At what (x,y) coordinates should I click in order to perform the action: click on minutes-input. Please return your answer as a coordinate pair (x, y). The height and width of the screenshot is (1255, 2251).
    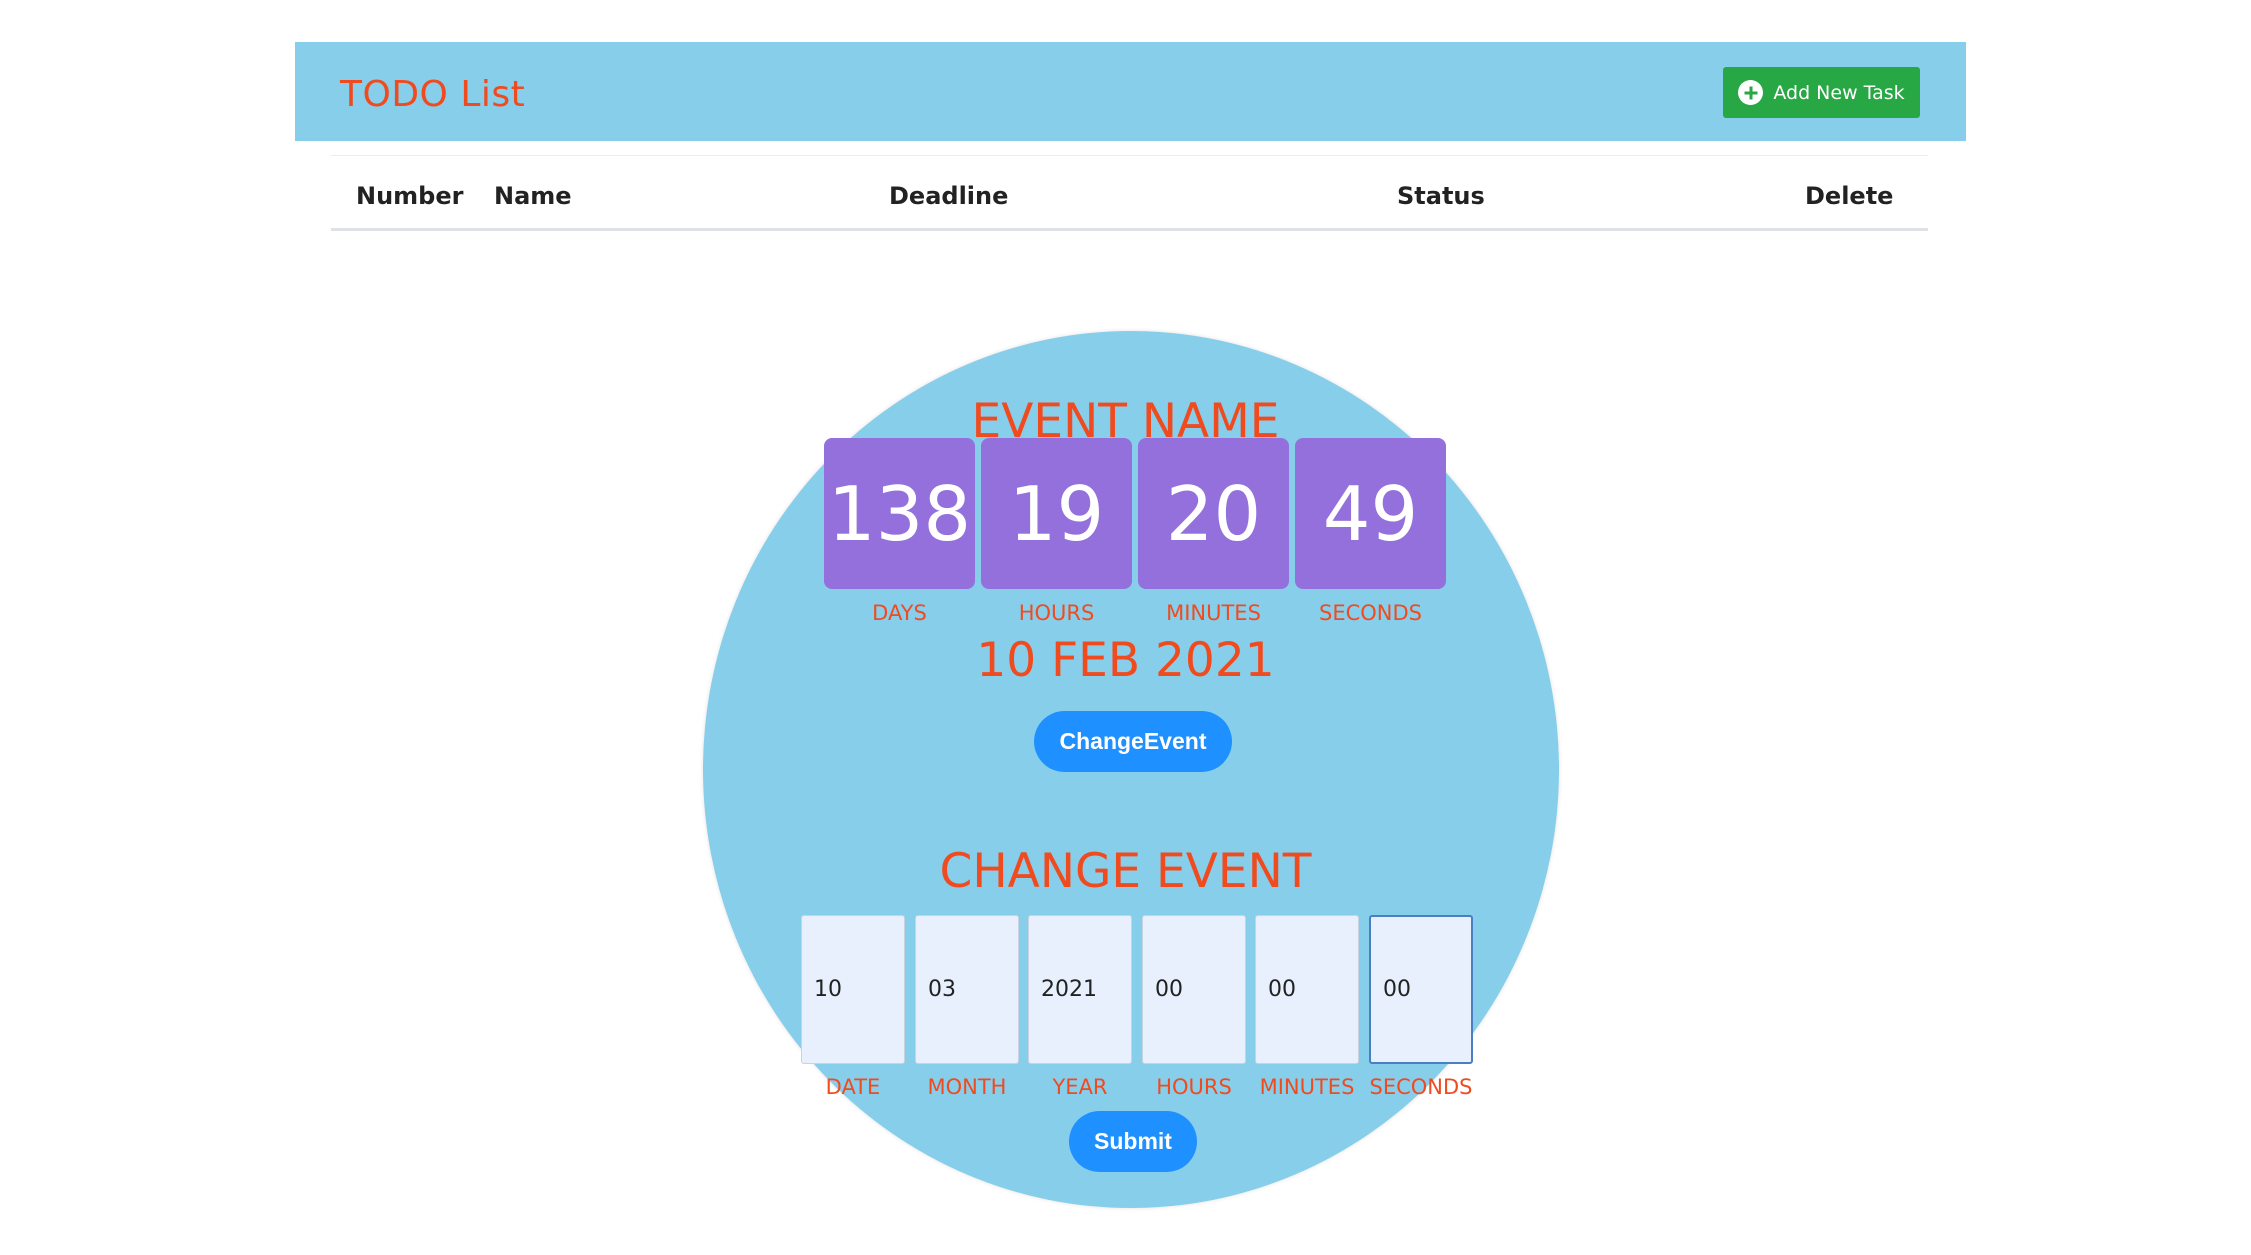
    Looking at the image, I should click on (1307, 989).